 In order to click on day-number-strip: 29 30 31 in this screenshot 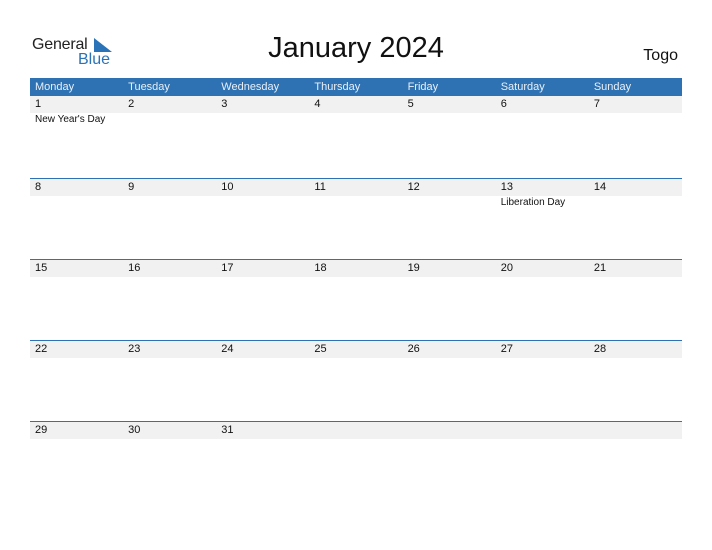, I will do `click(356, 430)`.